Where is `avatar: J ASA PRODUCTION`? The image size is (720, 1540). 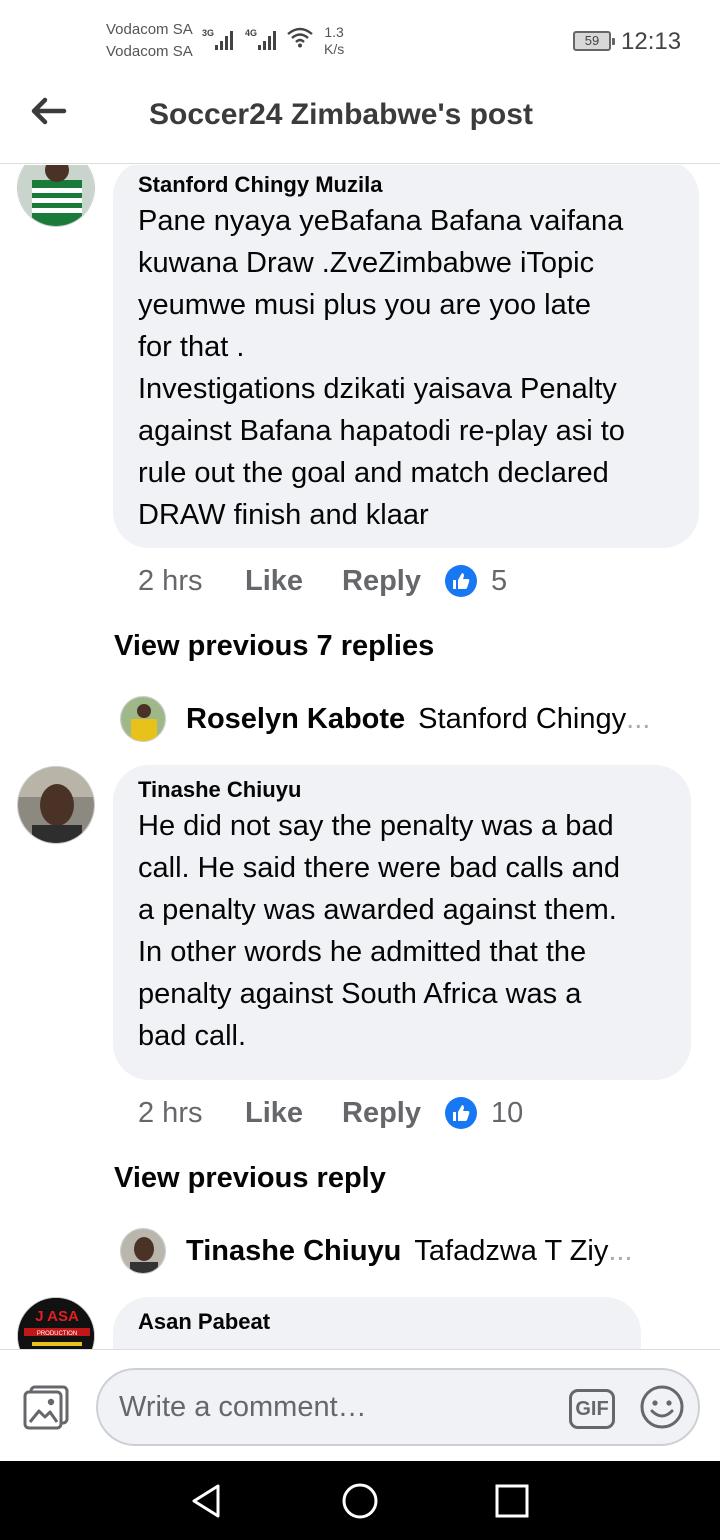
avatar: J ASA PRODUCTION is located at coordinates (56, 1323).